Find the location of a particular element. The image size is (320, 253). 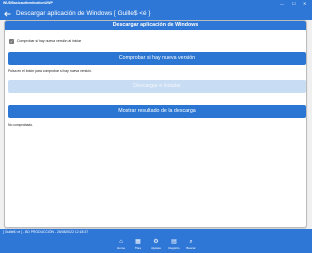

nav-item-search: ⌕ Buscar is located at coordinates (191, 245).